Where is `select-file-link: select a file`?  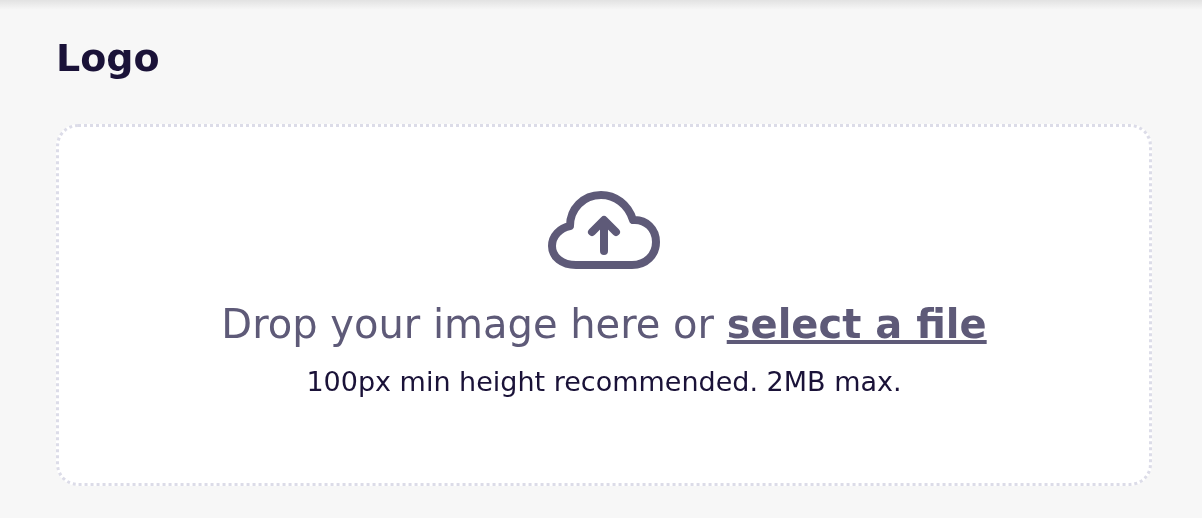 select-file-link: select a file is located at coordinates (856, 324).